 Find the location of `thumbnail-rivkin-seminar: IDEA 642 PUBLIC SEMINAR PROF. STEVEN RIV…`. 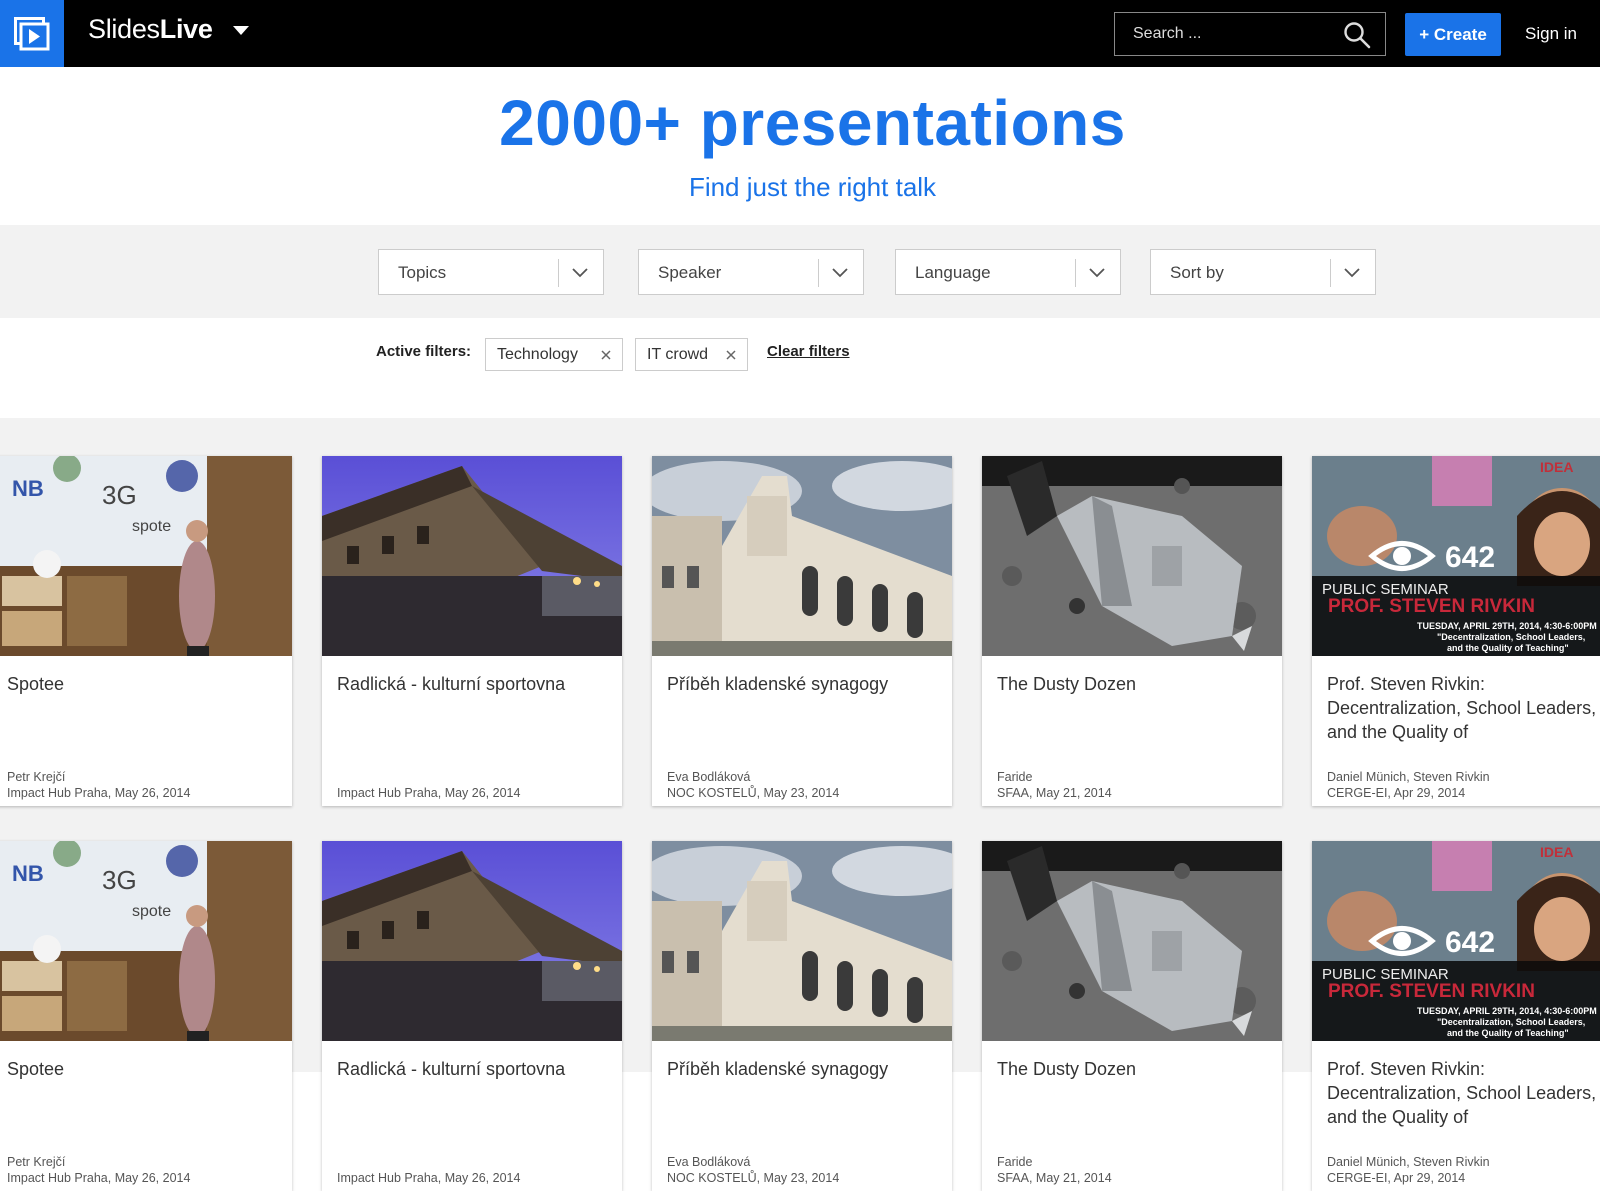

thumbnail-rivkin-seminar: IDEA 642 PUBLIC SEMINAR PROF. STEVEN RIV… is located at coordinates (1456, 556).